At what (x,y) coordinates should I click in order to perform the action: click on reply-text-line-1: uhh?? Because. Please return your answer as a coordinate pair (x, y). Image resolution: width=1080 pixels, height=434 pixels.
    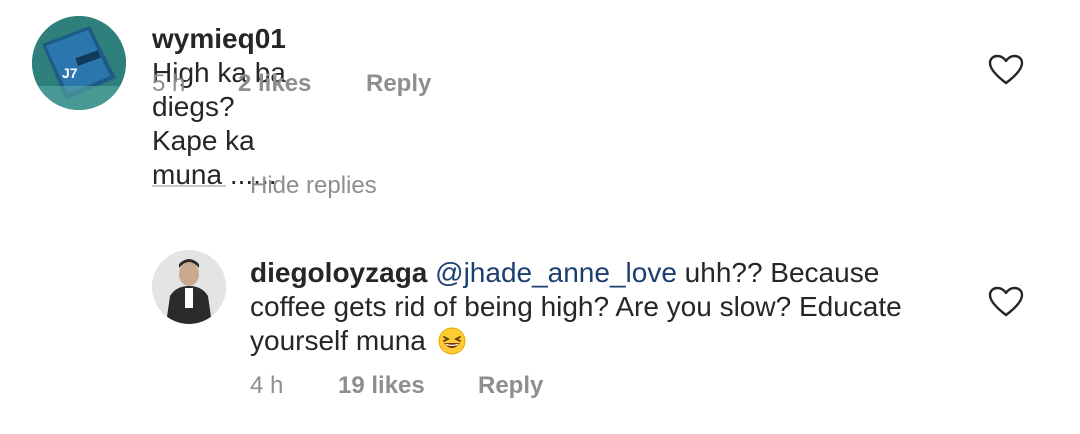
    Looking at the image, I should click on (778, 272).